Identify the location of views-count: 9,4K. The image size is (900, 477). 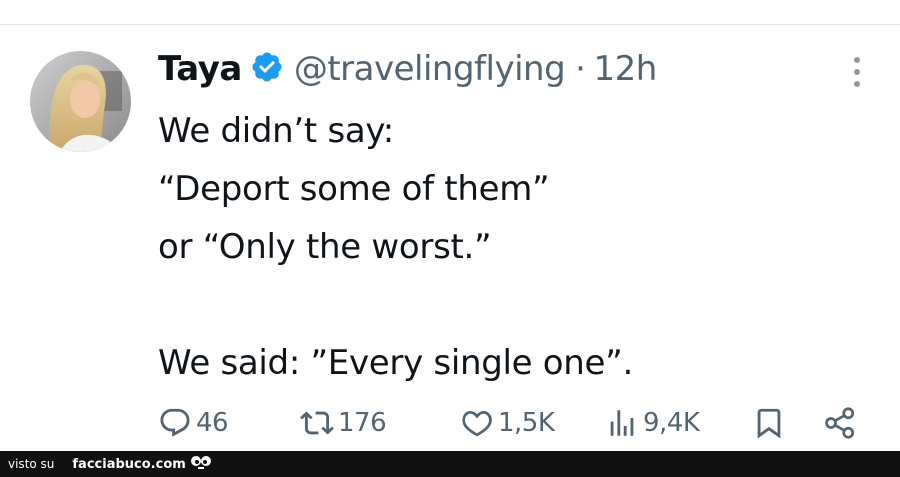
(671, 423).